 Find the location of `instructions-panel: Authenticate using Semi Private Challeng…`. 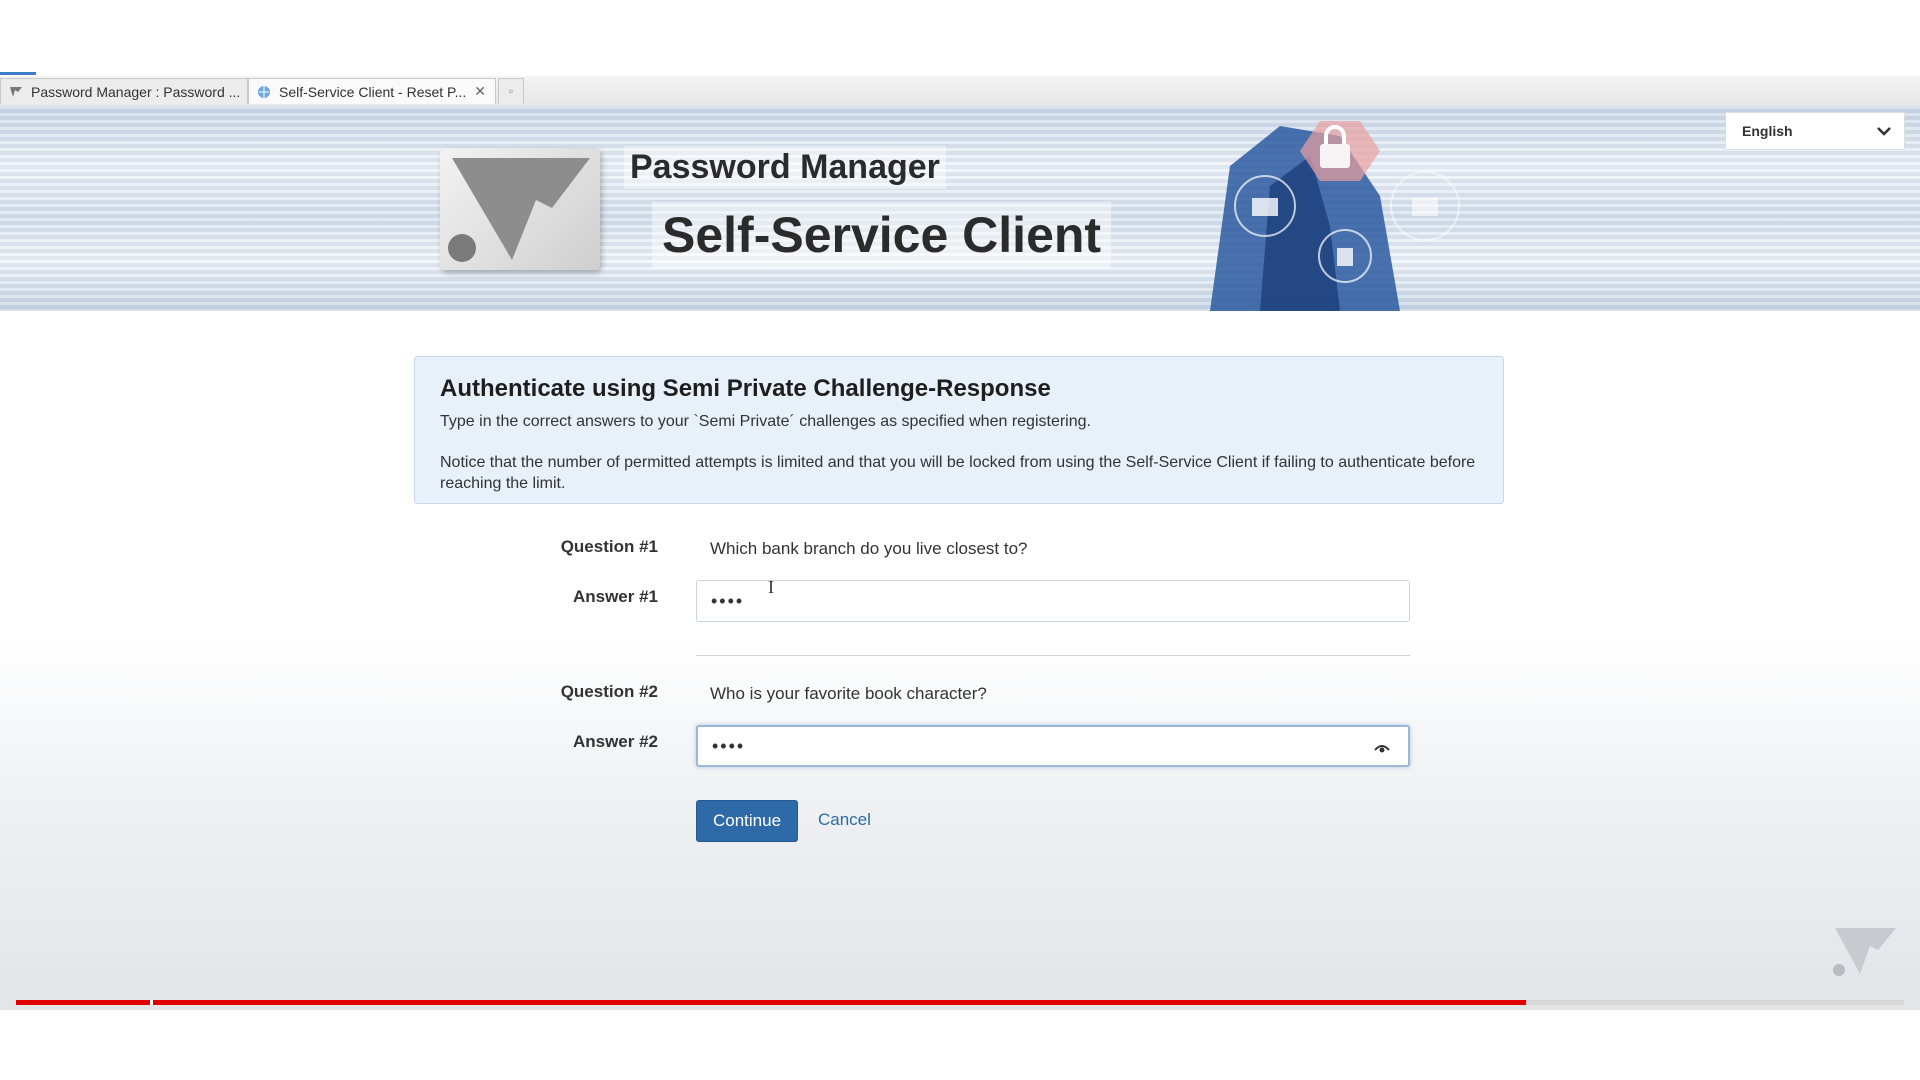

instructions-panel: Authenticate using Semi Private Challeng… is located at coordinates (959, 430).